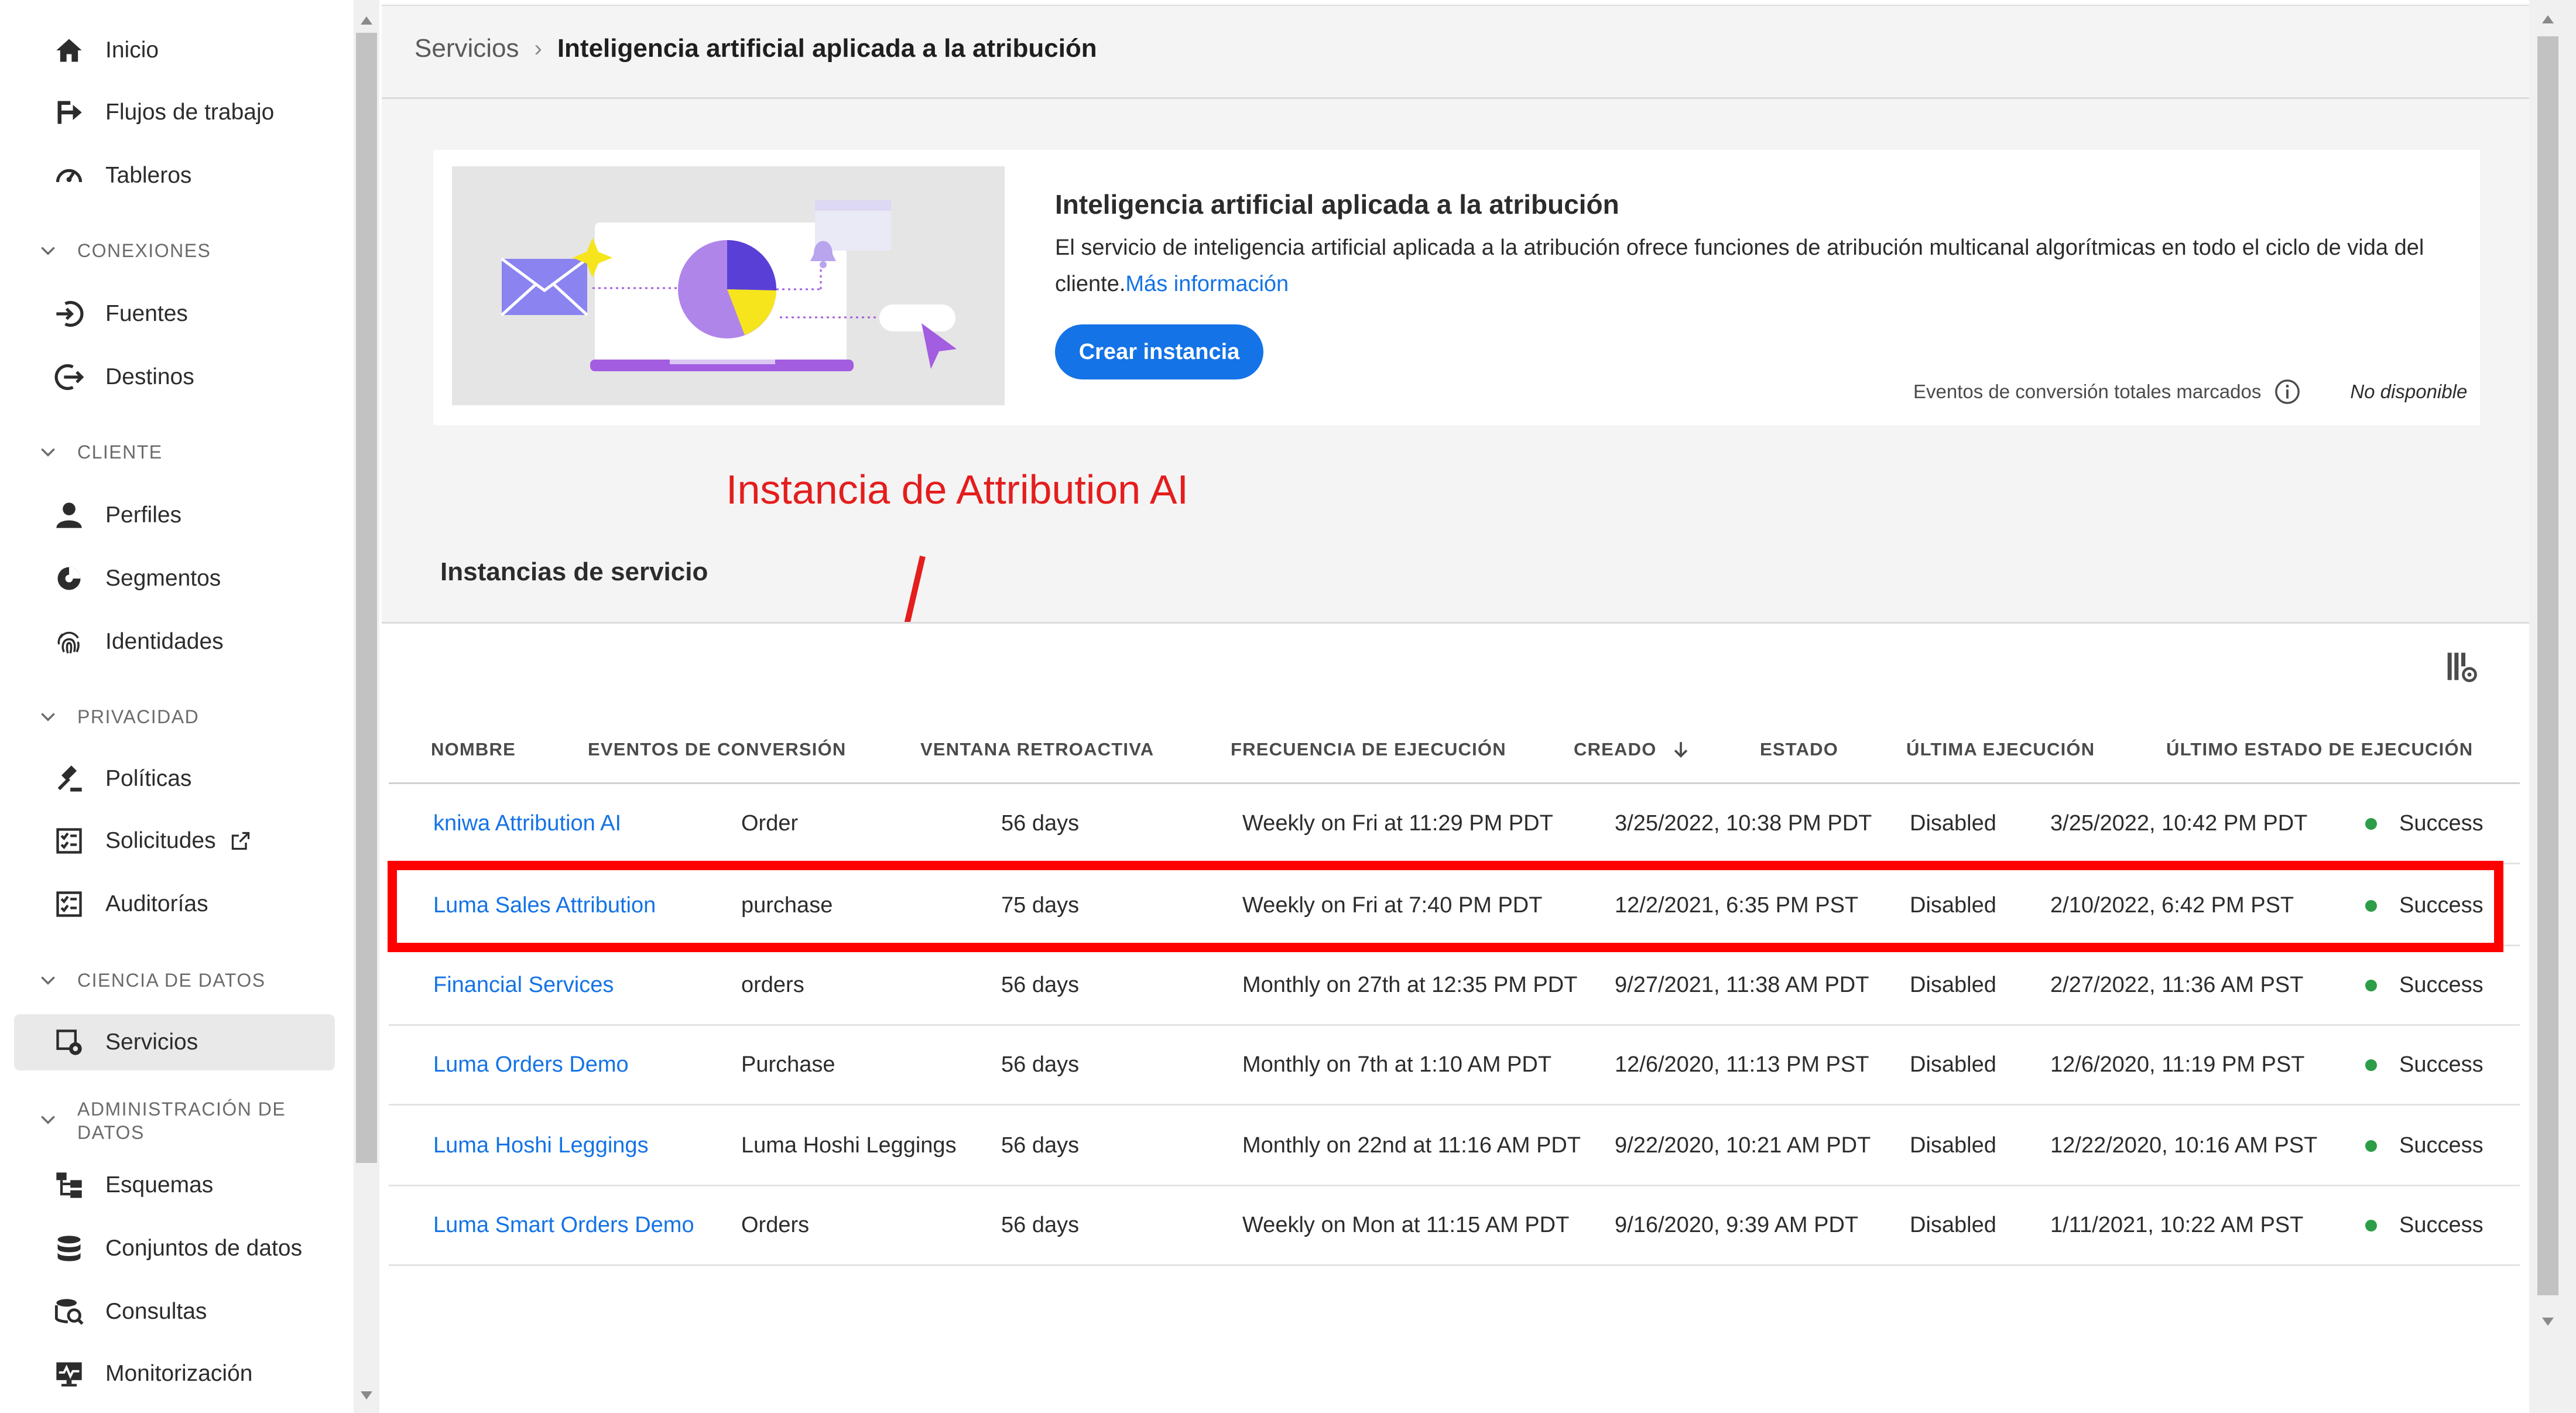 The image size is (2576, 1413). I want to click on sidebar-item-consultas: Consultas, so click(130, 1311).